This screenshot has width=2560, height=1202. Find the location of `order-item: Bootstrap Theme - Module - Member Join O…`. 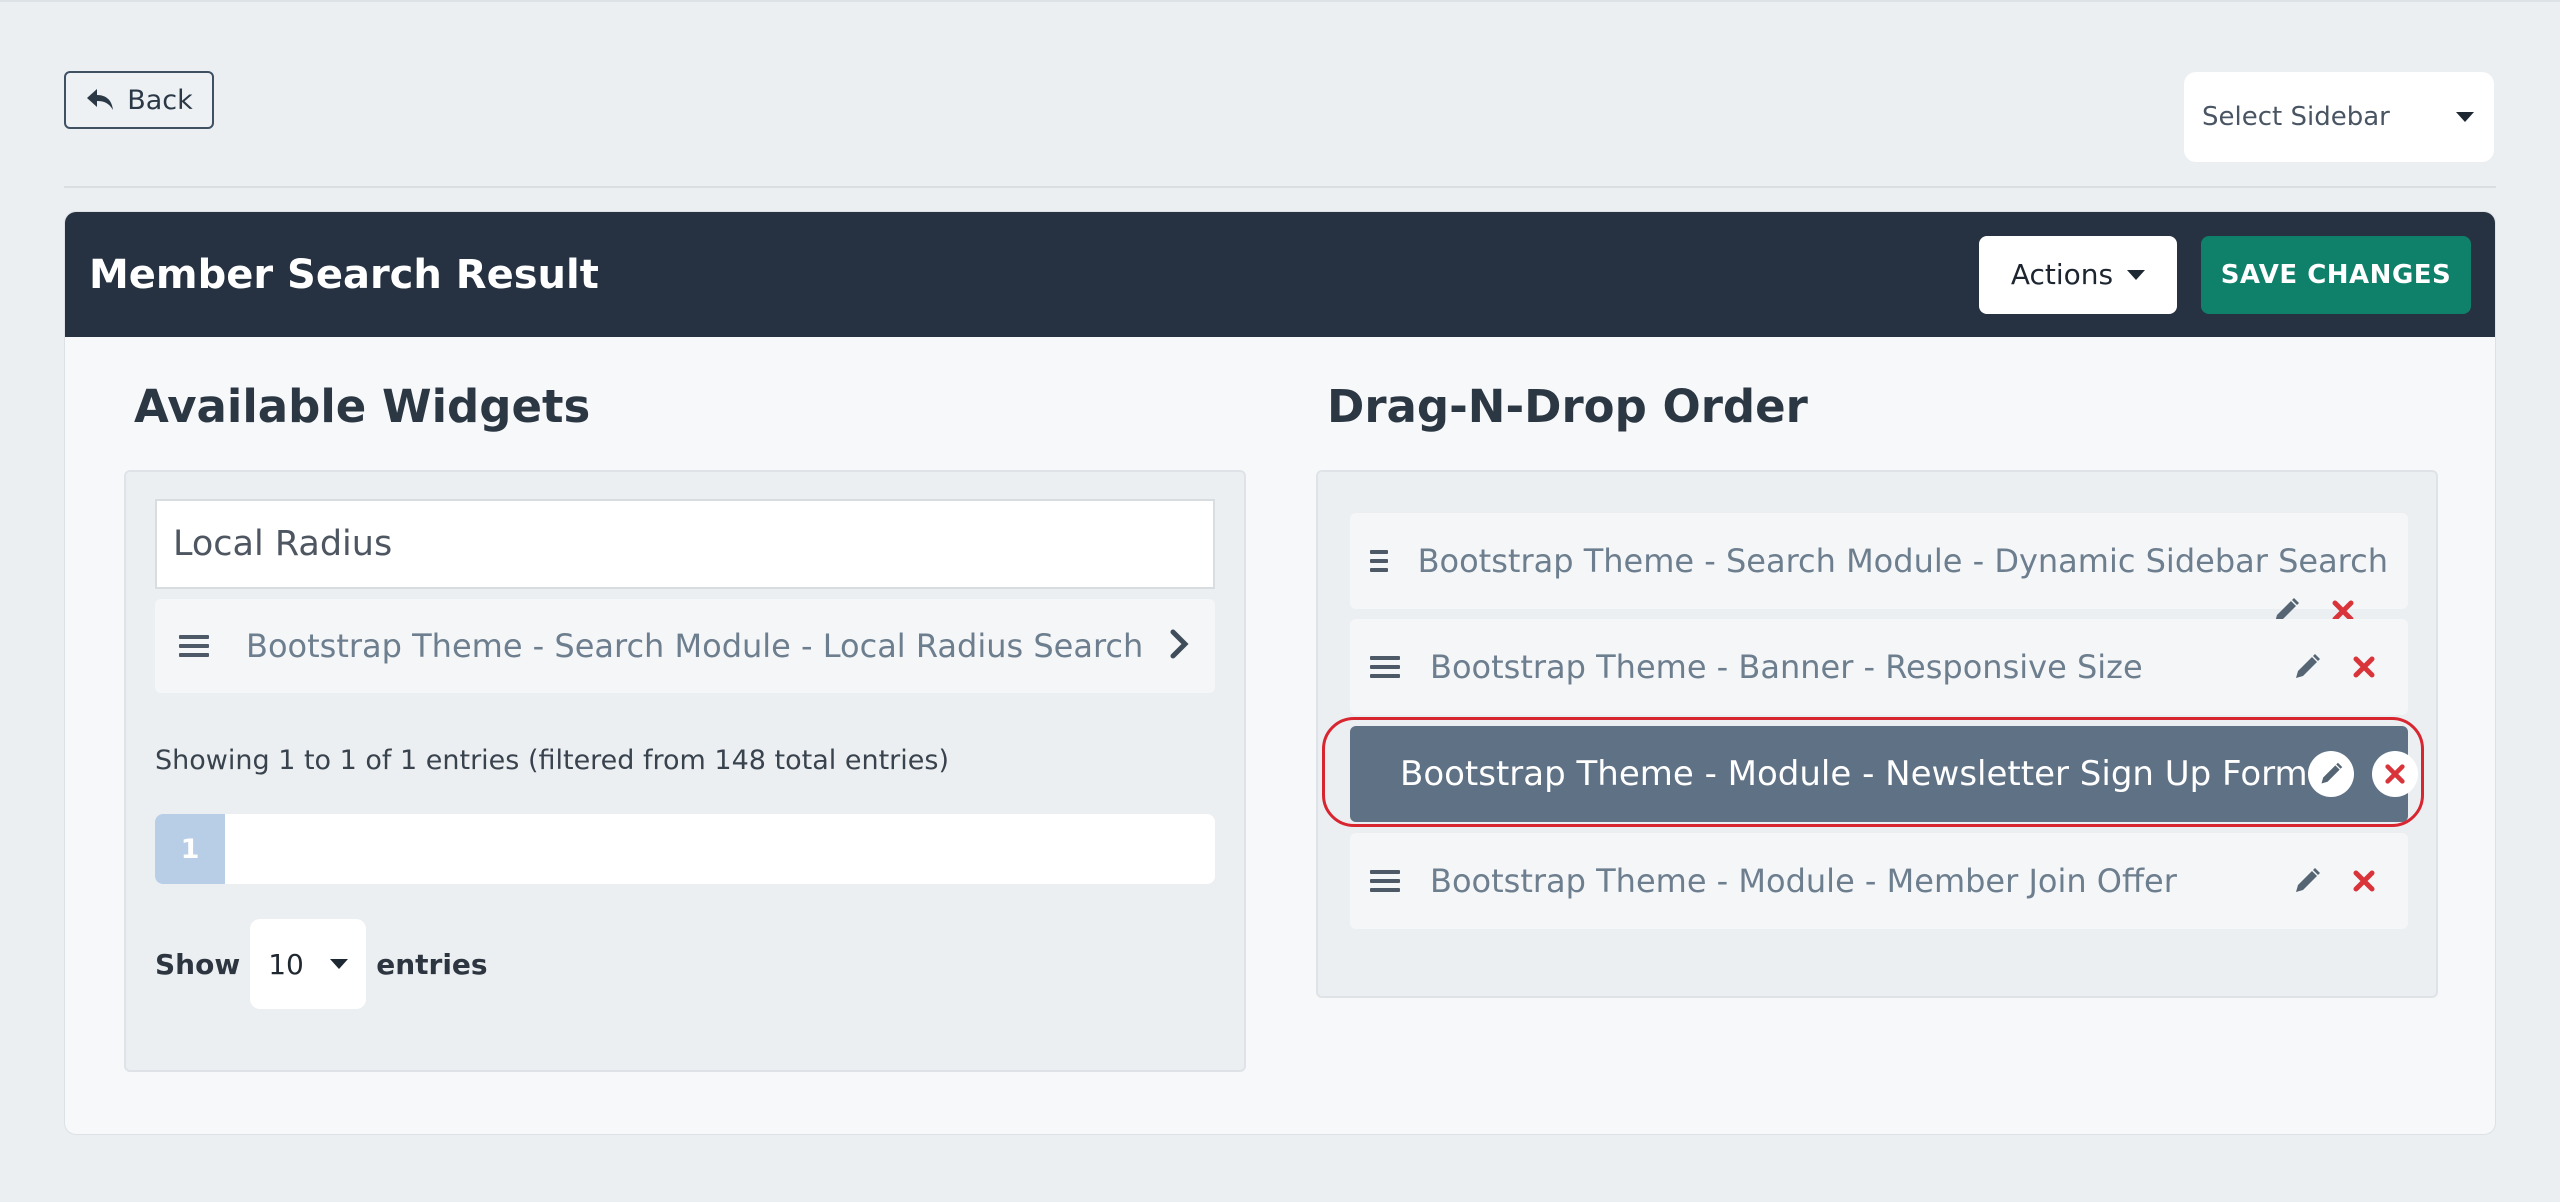

order-item: Bootstrap Theme - Module - Member Join O… is located at coordinates (1879, 881).